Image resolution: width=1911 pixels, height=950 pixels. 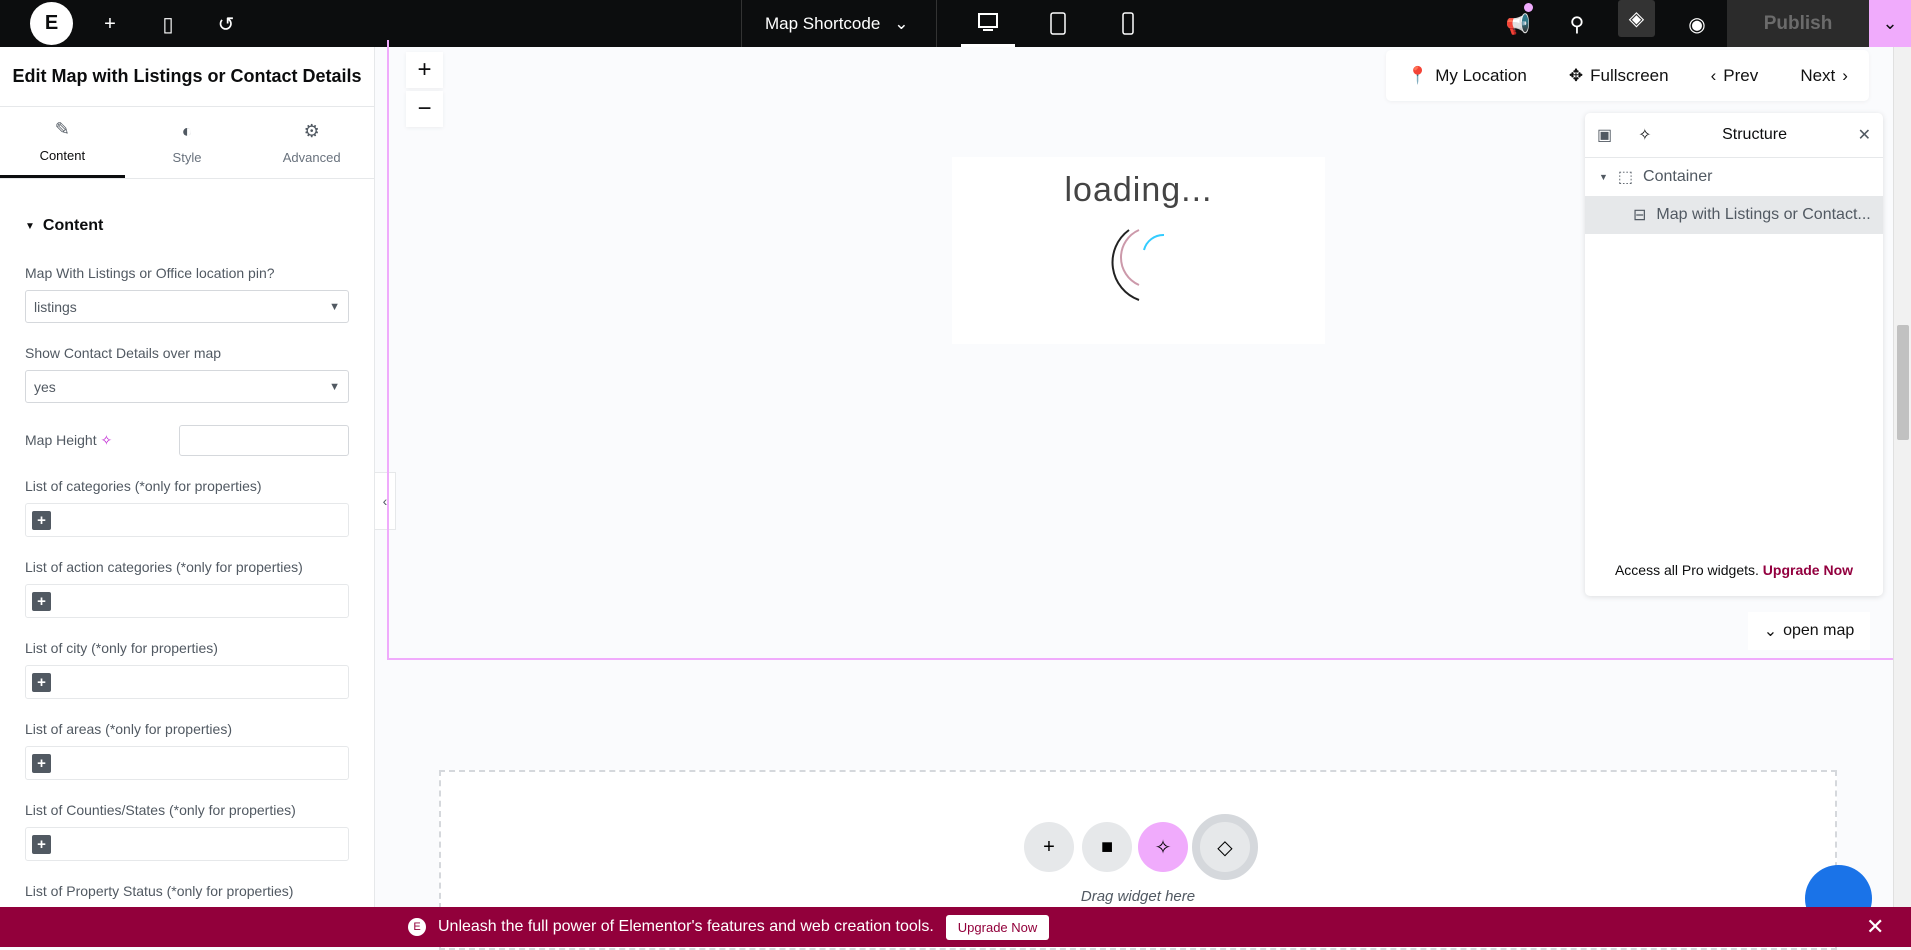 What do you see at coordinates (1697, 24) in the screenshot?
I see `preview-eye-icon: ◉` at bounding box center [1697, 24].